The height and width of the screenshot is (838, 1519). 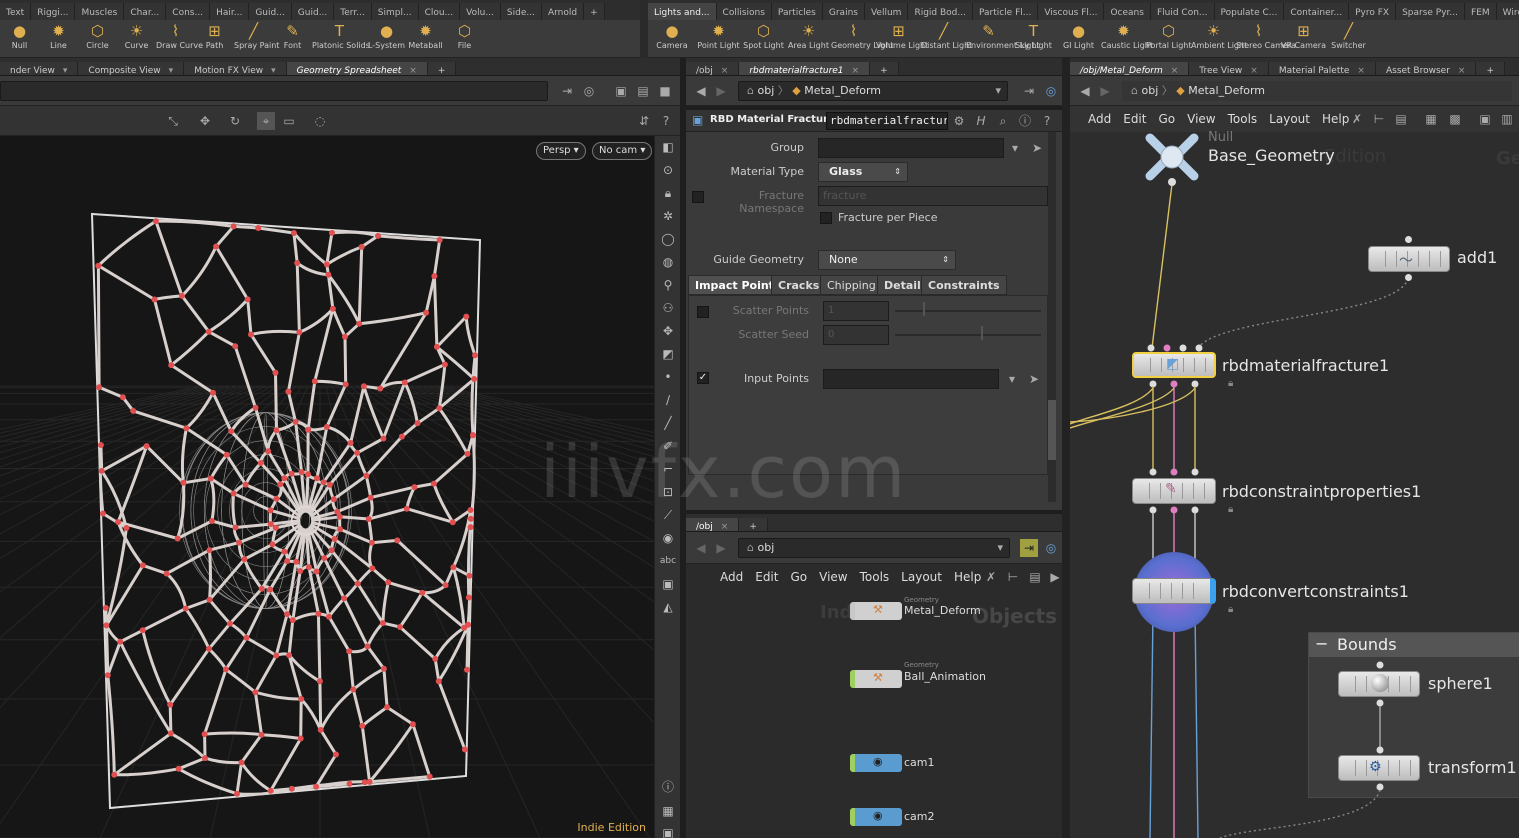 I want to click on menu-help: Help, so click(x=967, y=577).